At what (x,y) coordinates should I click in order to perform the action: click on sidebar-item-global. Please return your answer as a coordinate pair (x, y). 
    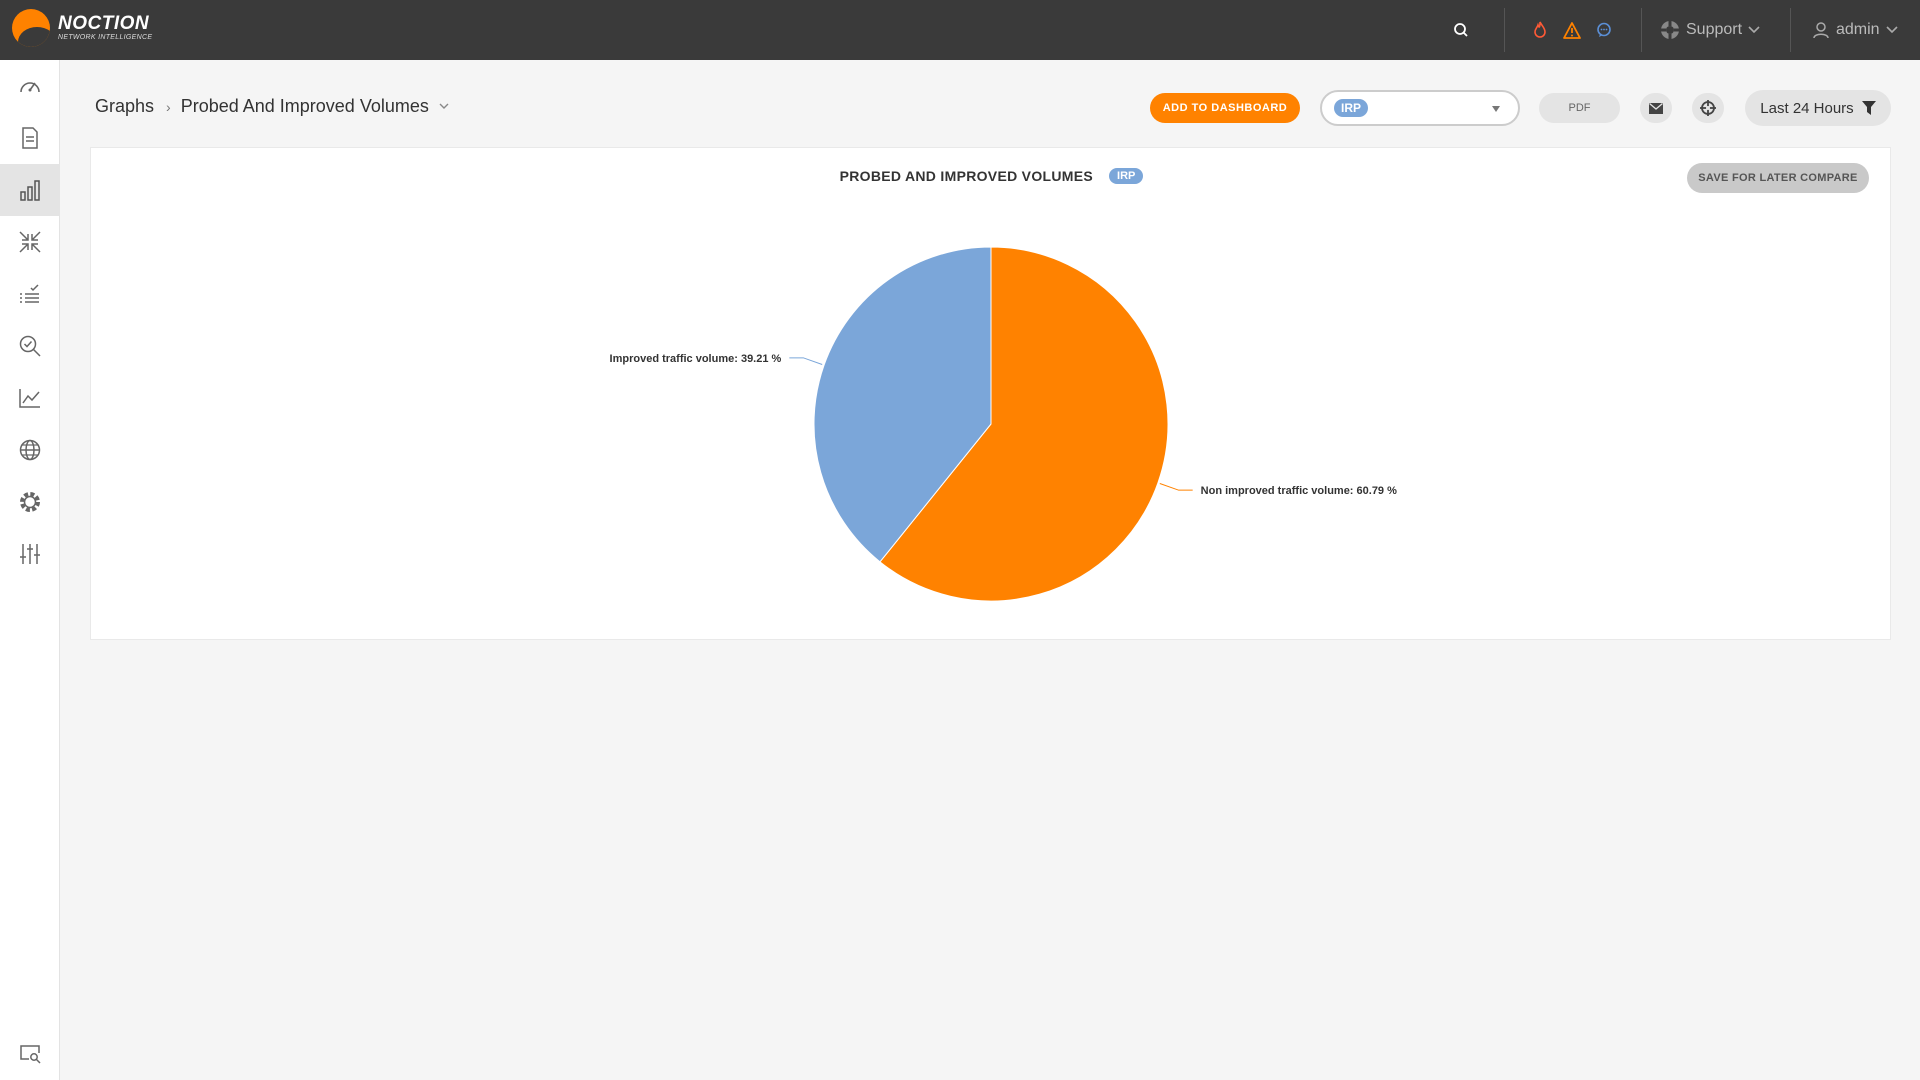
    Looking at the image, I should click on (30, 450).